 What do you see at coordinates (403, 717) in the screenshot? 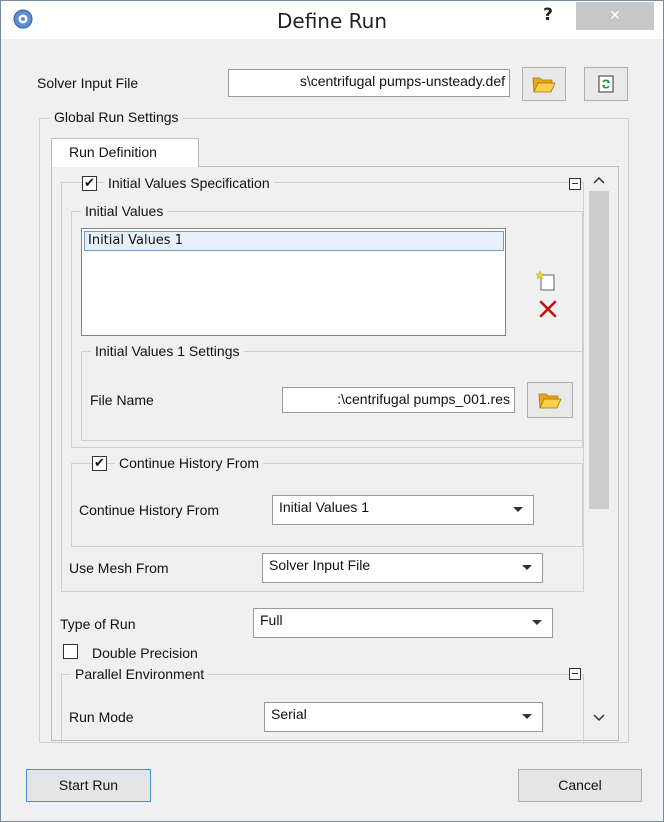
I see `run-mode-combo: Serial` at bounding box center [403, 717].